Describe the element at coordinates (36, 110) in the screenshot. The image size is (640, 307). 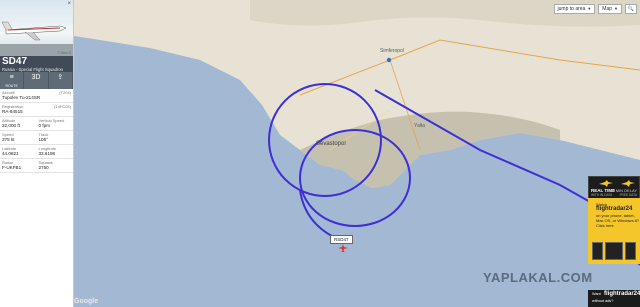
I see `detail-row: (14FC03) Registration RA-64515` at that location.